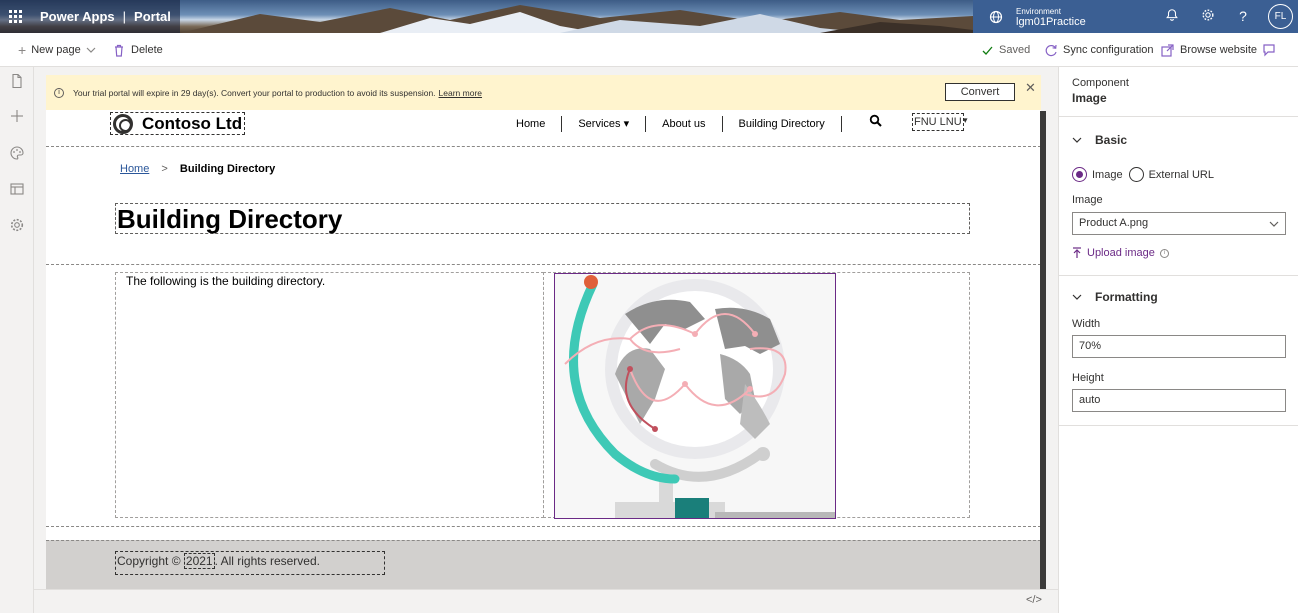 This screenshot has height=613, width=1298. I want to click on nav-item-building-directory: Building Directory, so click(782, 124).